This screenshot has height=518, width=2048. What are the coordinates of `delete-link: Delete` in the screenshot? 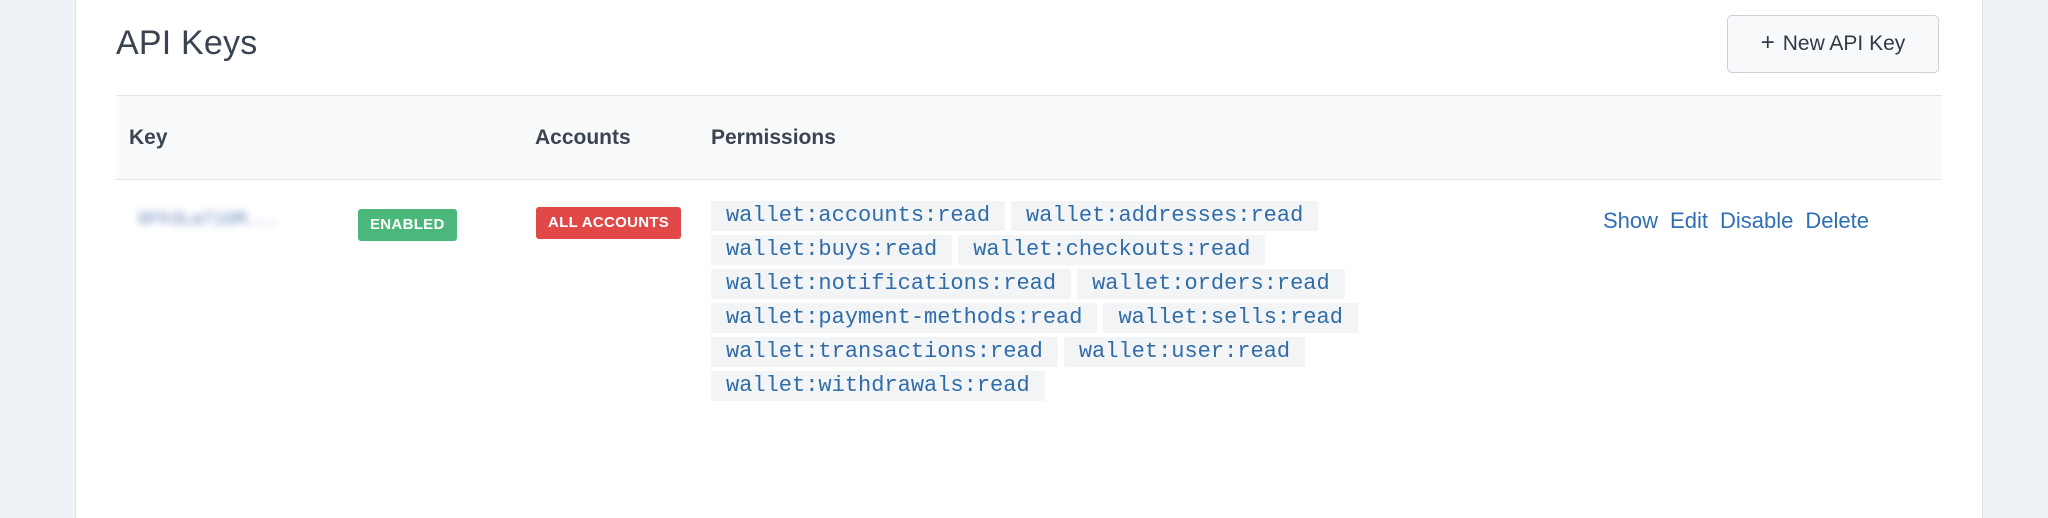 It's located at (1837, 221).